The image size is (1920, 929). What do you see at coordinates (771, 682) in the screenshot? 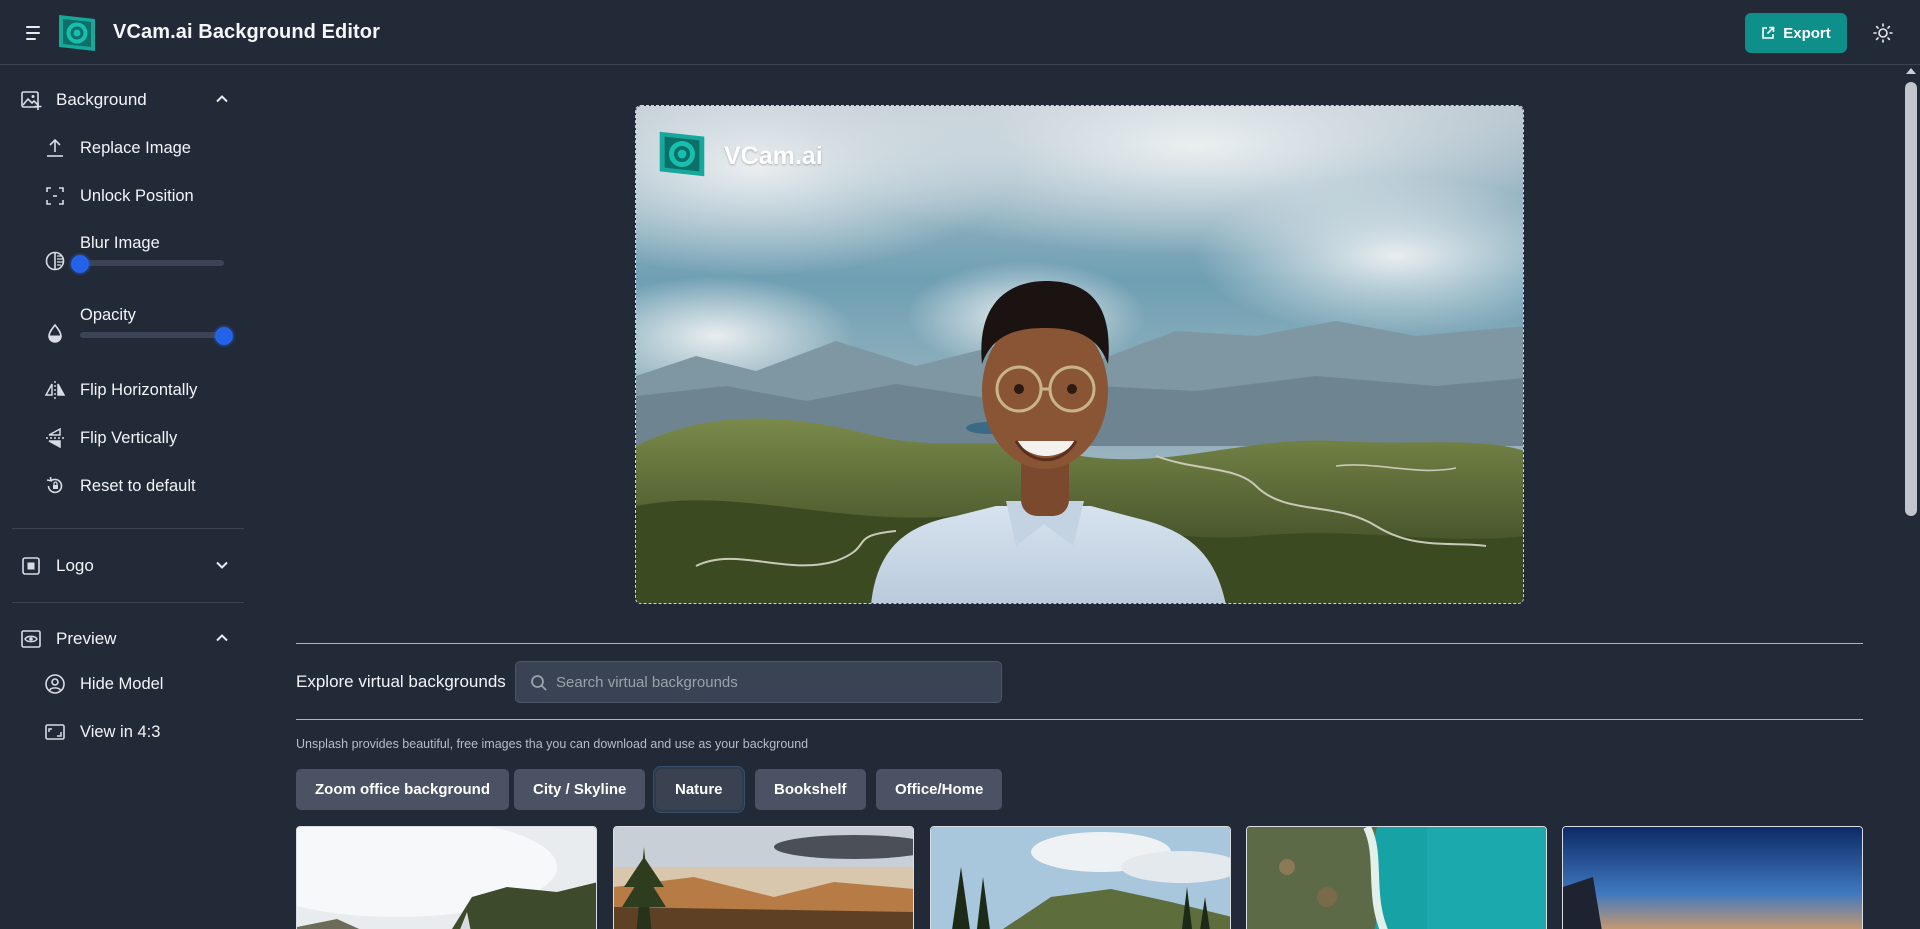
I see `search-input` at bounding box center [771, 682].